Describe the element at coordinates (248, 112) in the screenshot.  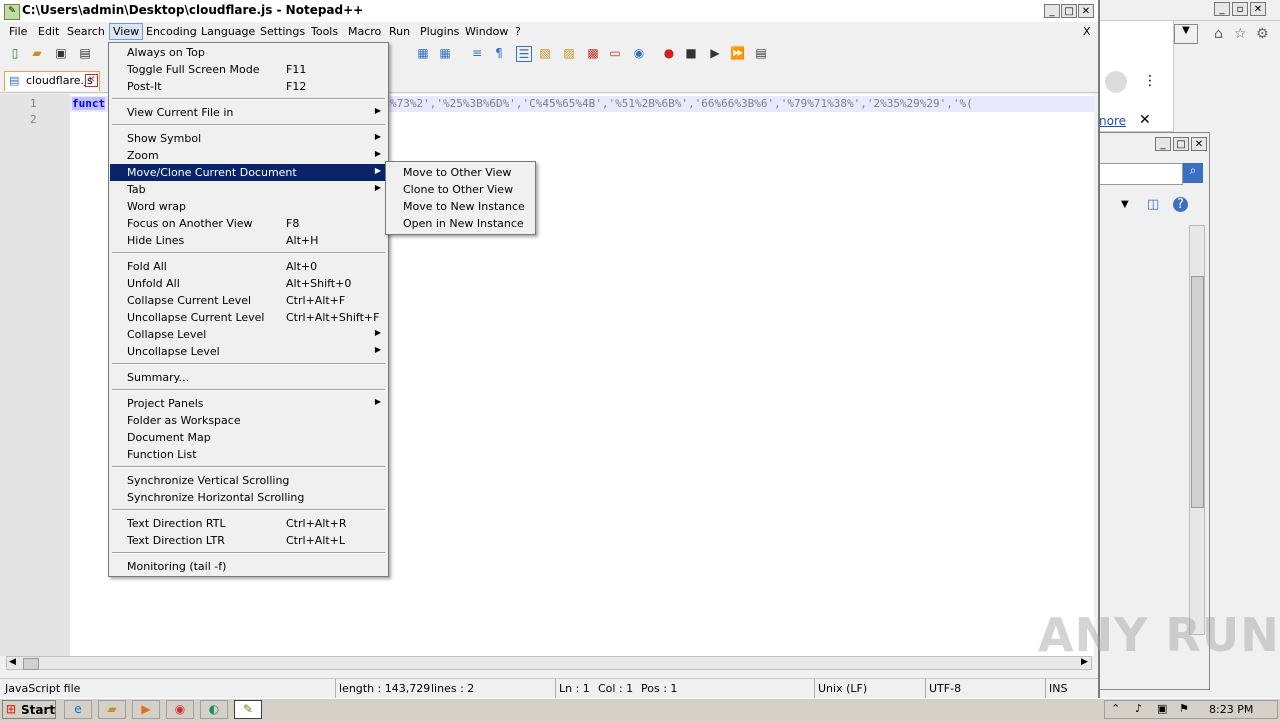
I see `menu-item-view-current-file-in: View Current File in ▶` at that location.